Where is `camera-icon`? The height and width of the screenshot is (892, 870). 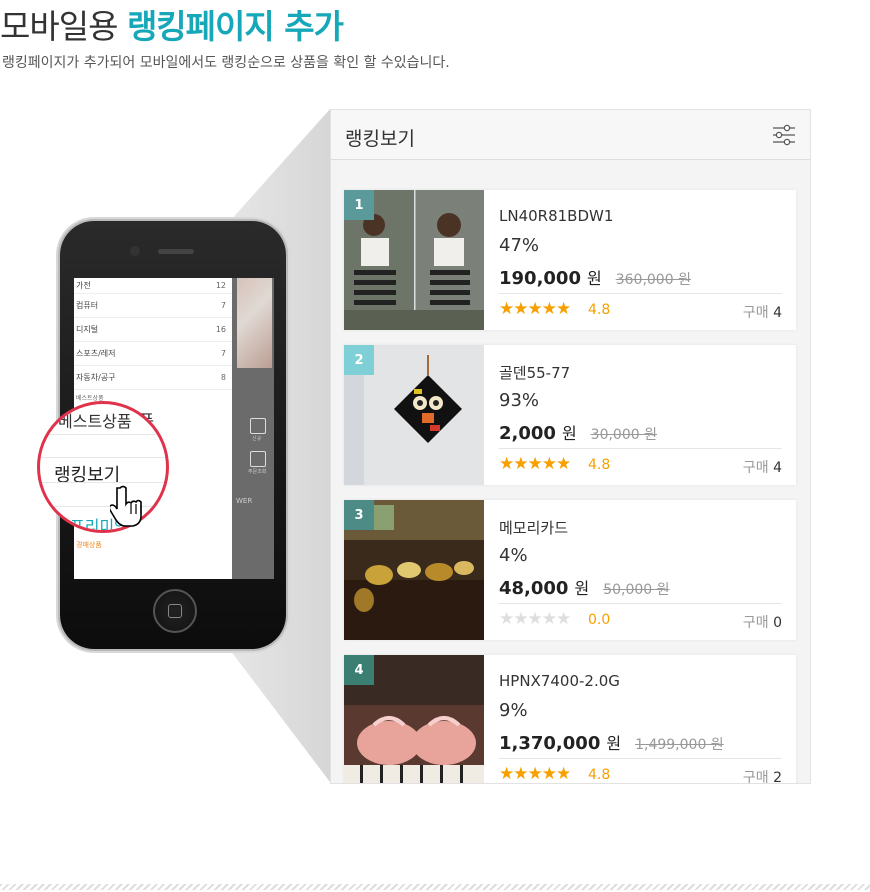
camera-icon is located at coordinates (135, 251).